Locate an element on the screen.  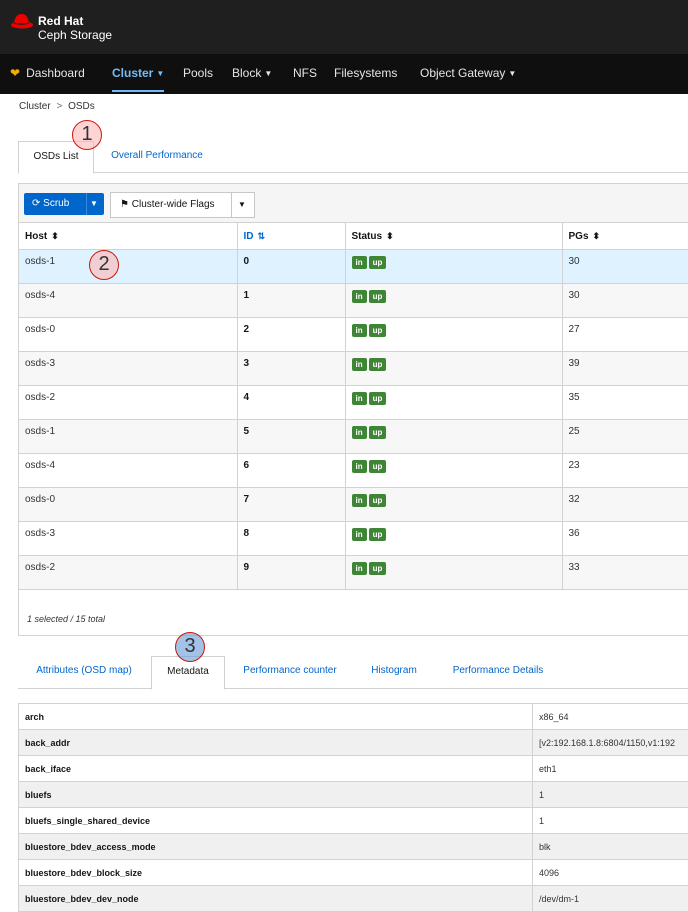
table-row: osds-1 5 inup 25 is located at coordinates (353, 437).